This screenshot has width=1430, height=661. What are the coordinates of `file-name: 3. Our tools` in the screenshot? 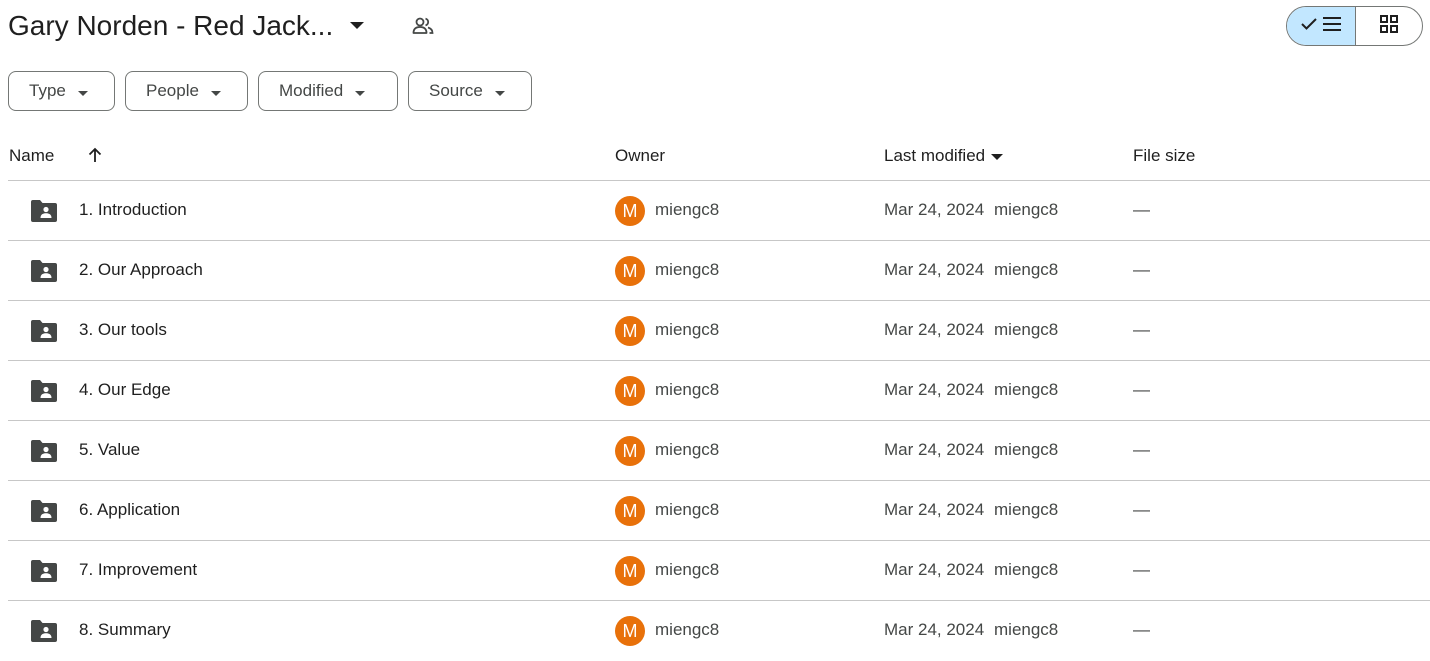 It's located at (123, 329).